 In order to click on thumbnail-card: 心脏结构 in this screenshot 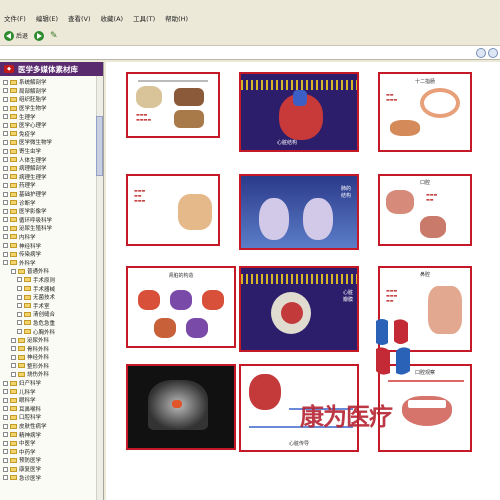, I will do `click(299, 112)`.